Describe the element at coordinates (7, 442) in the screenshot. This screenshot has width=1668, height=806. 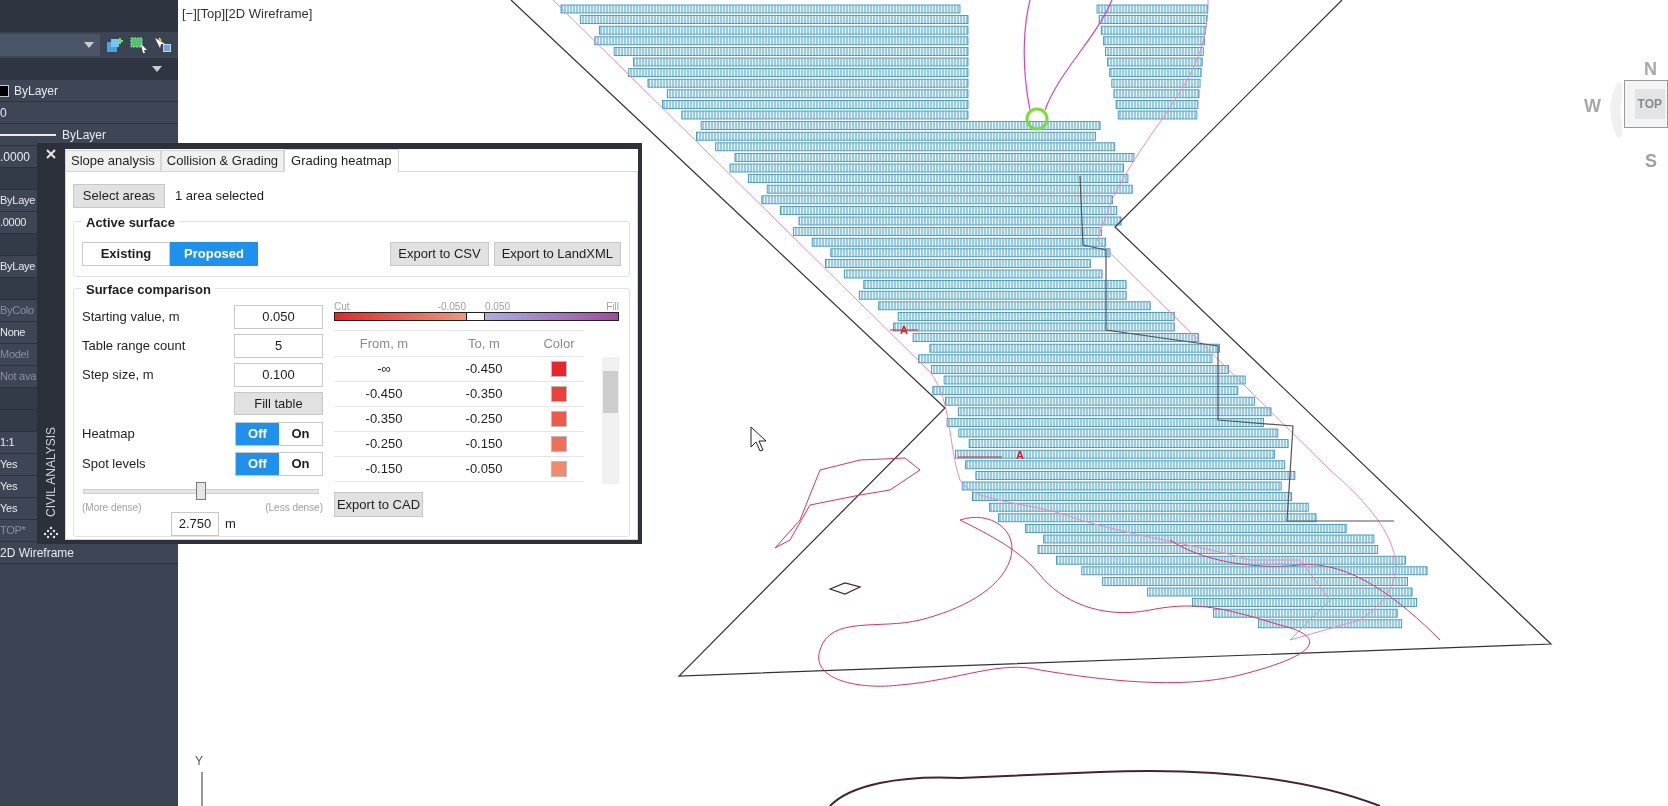
I see `property-value: 1:1` at that location.